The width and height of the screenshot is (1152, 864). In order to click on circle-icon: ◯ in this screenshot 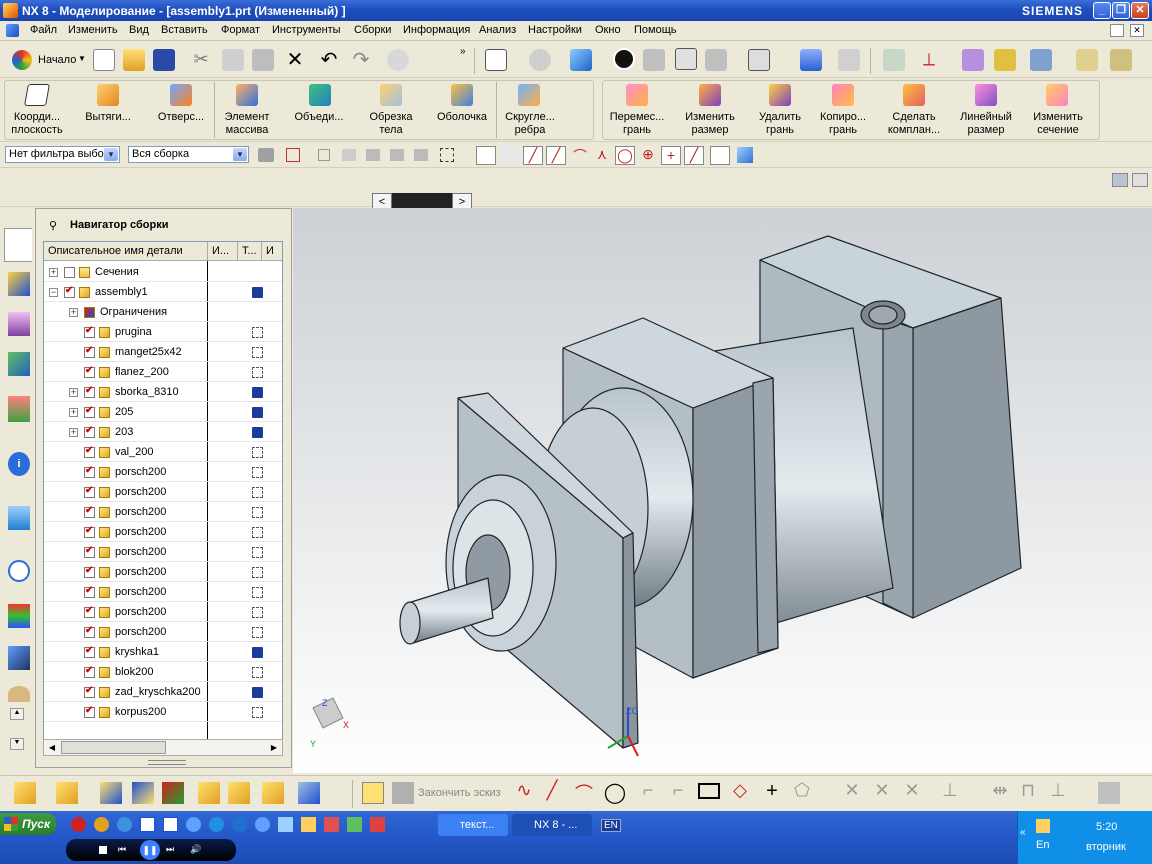, I will do `click(615, 792)`.